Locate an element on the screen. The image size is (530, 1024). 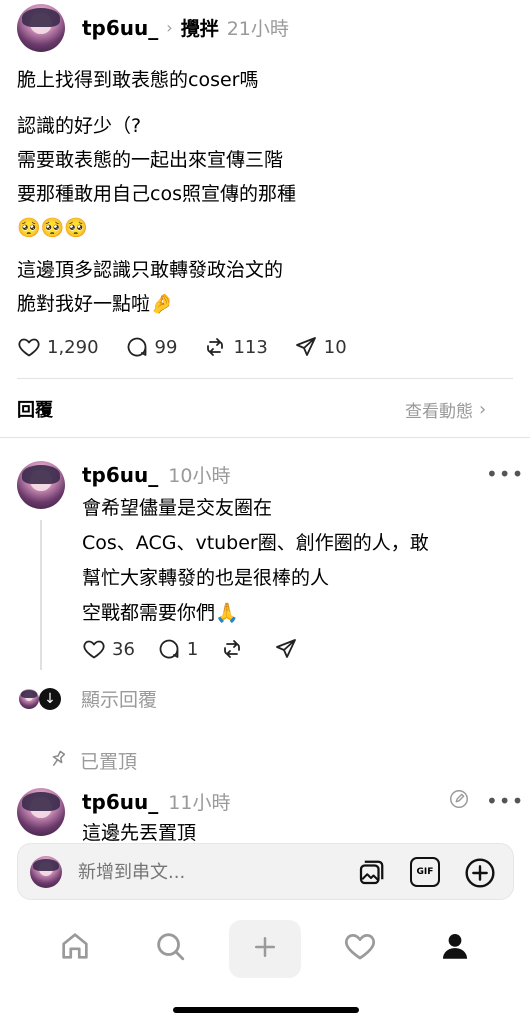
show-replies-button: ↓ 顯示回覆 is located at coordinates (87, 698).